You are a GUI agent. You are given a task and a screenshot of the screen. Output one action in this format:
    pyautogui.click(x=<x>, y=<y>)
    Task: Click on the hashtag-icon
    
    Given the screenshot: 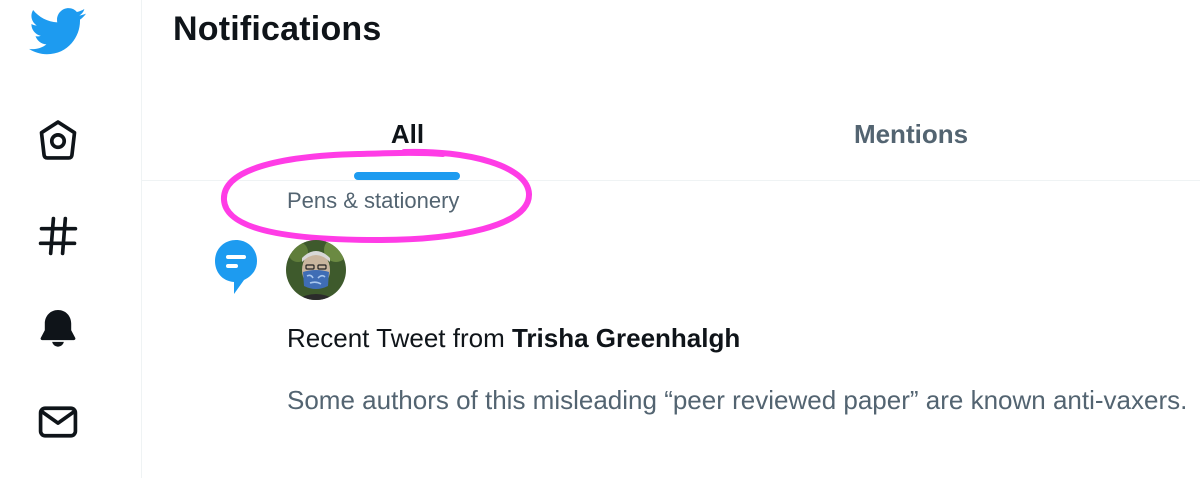 What is the action you would take?
    pyautogui.click(x=58, y=236)
    